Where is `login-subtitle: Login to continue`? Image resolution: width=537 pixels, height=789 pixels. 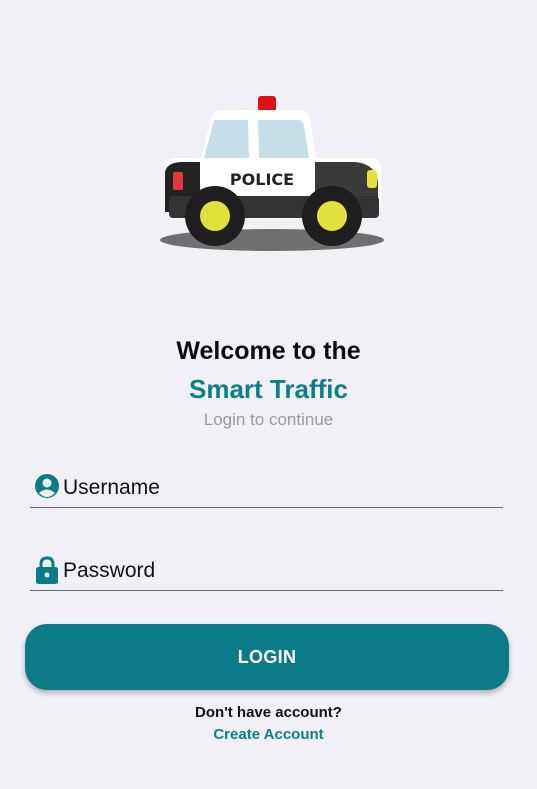 login-subtitle: Login to continue is located at coordinates (268, 419).